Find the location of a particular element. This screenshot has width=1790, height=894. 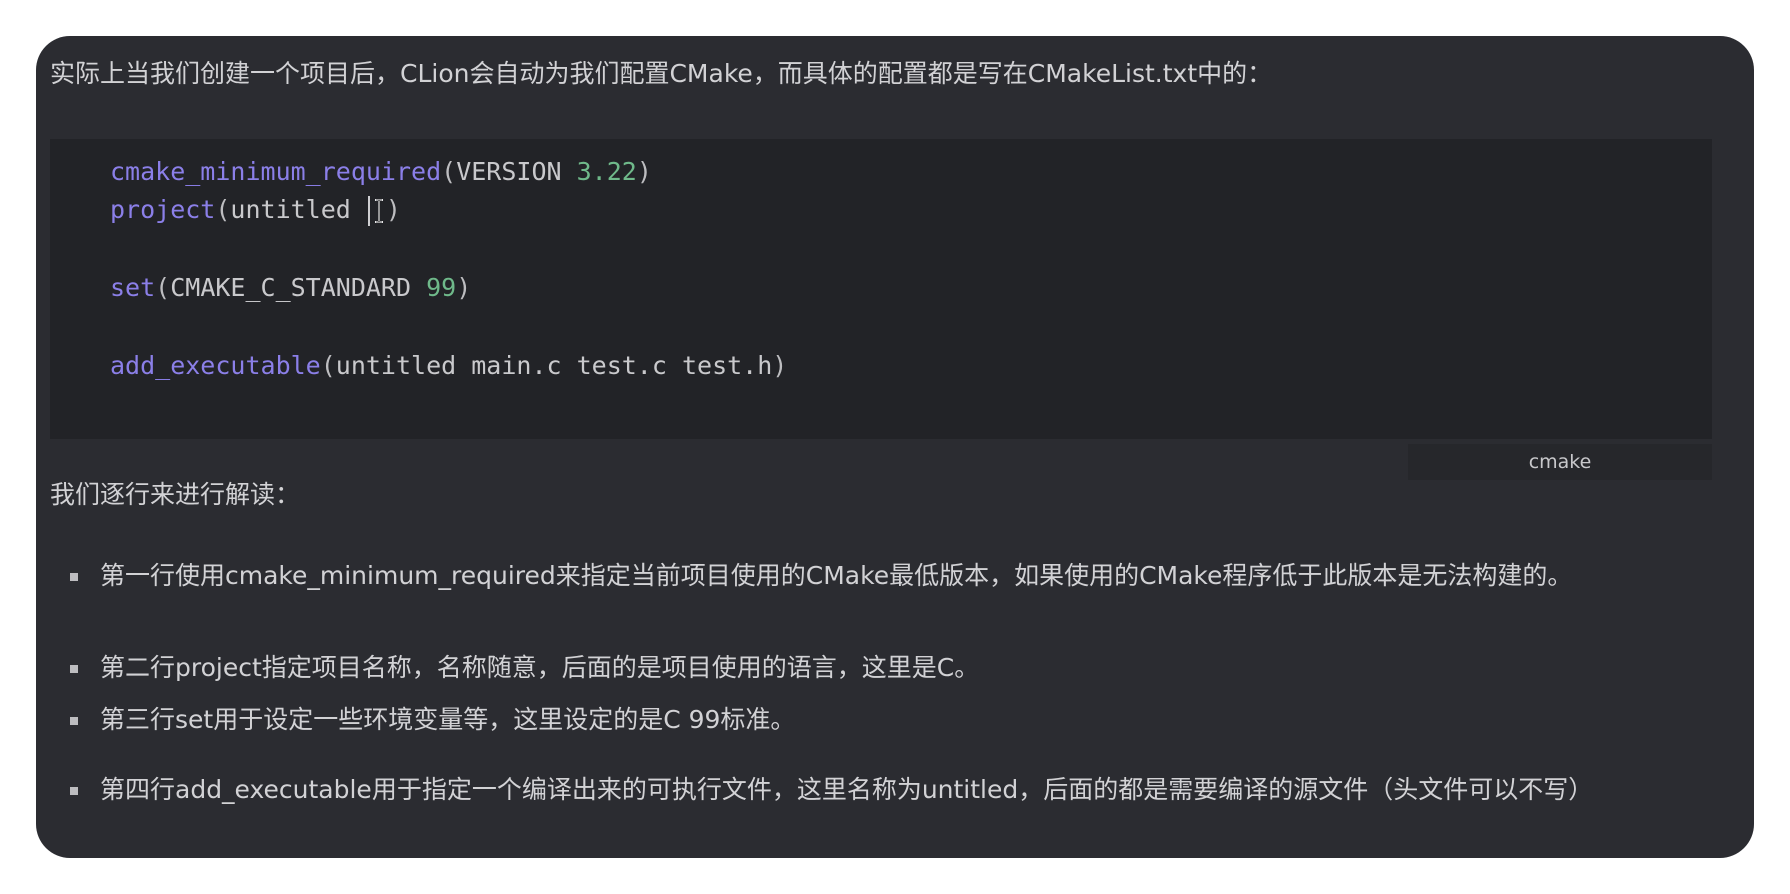

list-item: 第二行project指定项目名称，名称随意，后面的是项目使用的语言，这里是C。 is located at coordinates (885, 668).